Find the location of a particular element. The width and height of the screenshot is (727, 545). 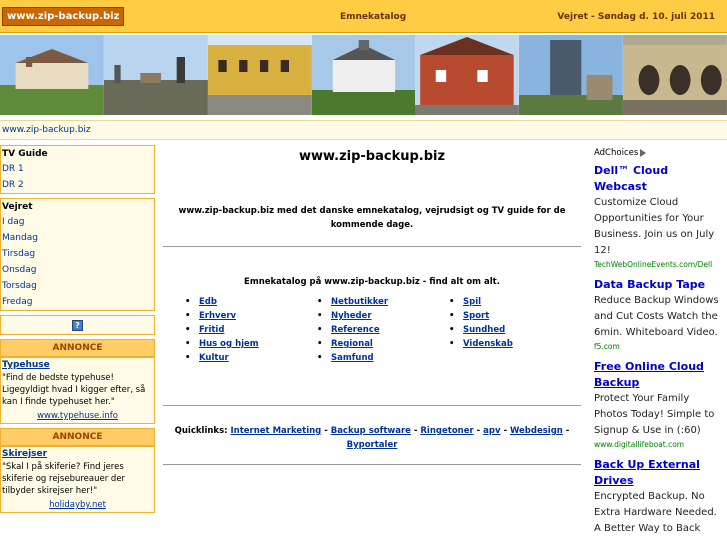

category-edb: Edb is located at coordinates (251, 302).